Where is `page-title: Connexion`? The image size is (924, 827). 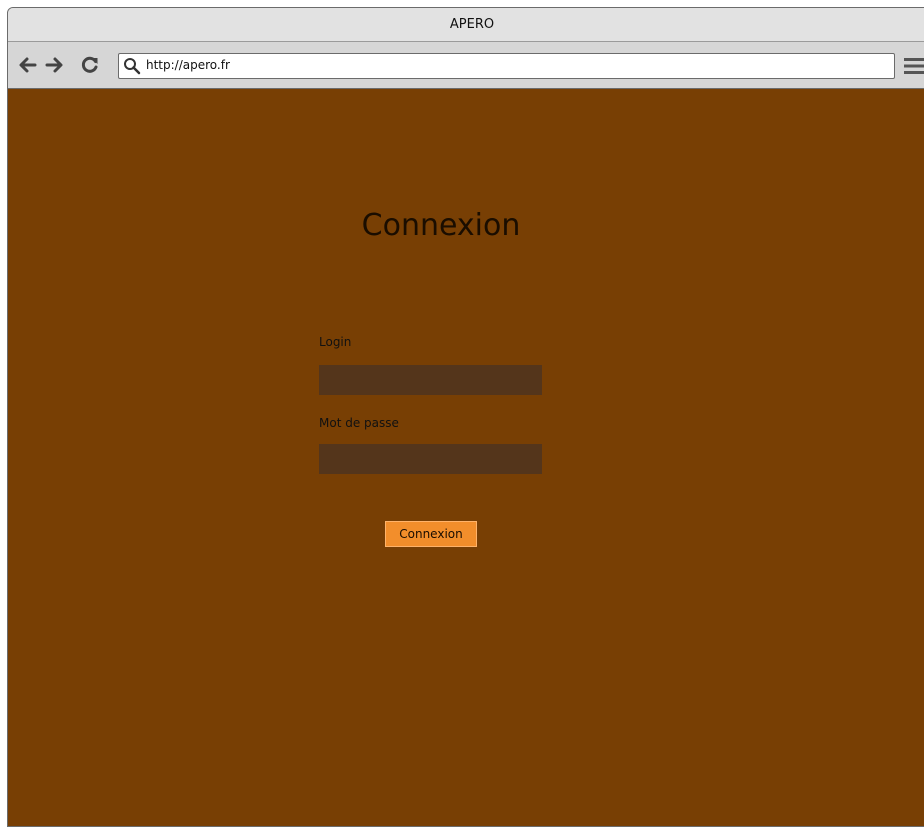 page-title: Connexion is located at coordinates (441, 225).